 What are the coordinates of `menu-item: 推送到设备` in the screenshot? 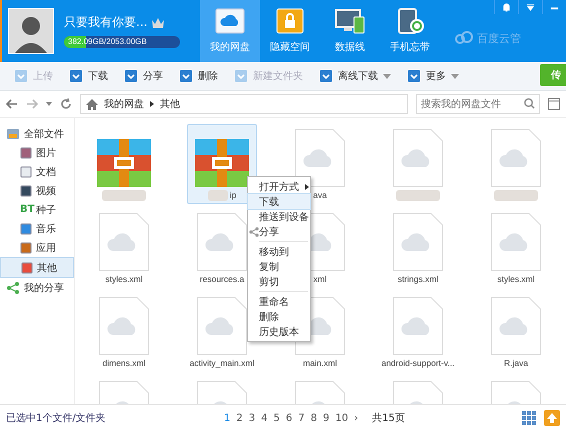 It's located at (279, 216).